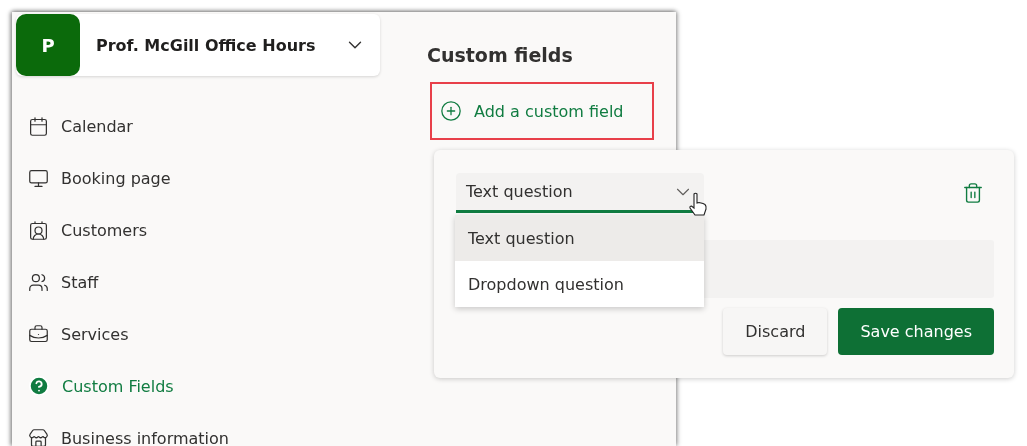 This screenshot has height=446, width=1027. I want to click on monitor-icon, so click(38, 178).